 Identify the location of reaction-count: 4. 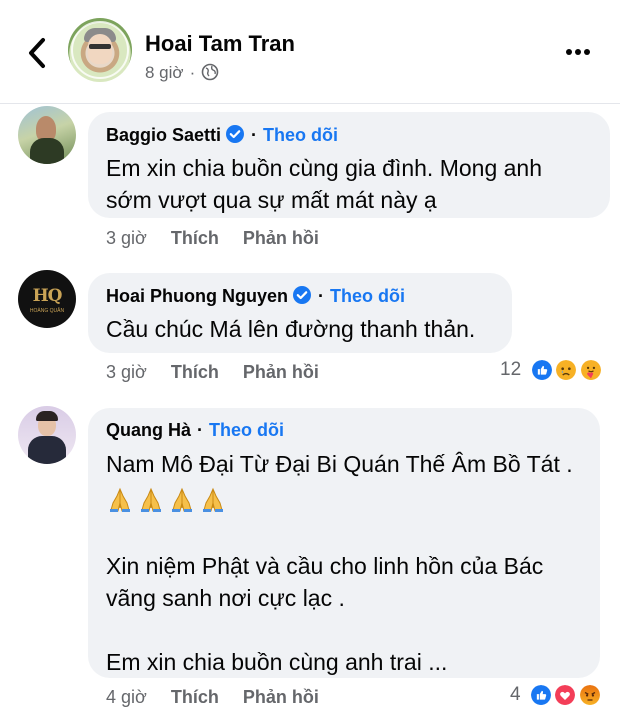
(515, 694).